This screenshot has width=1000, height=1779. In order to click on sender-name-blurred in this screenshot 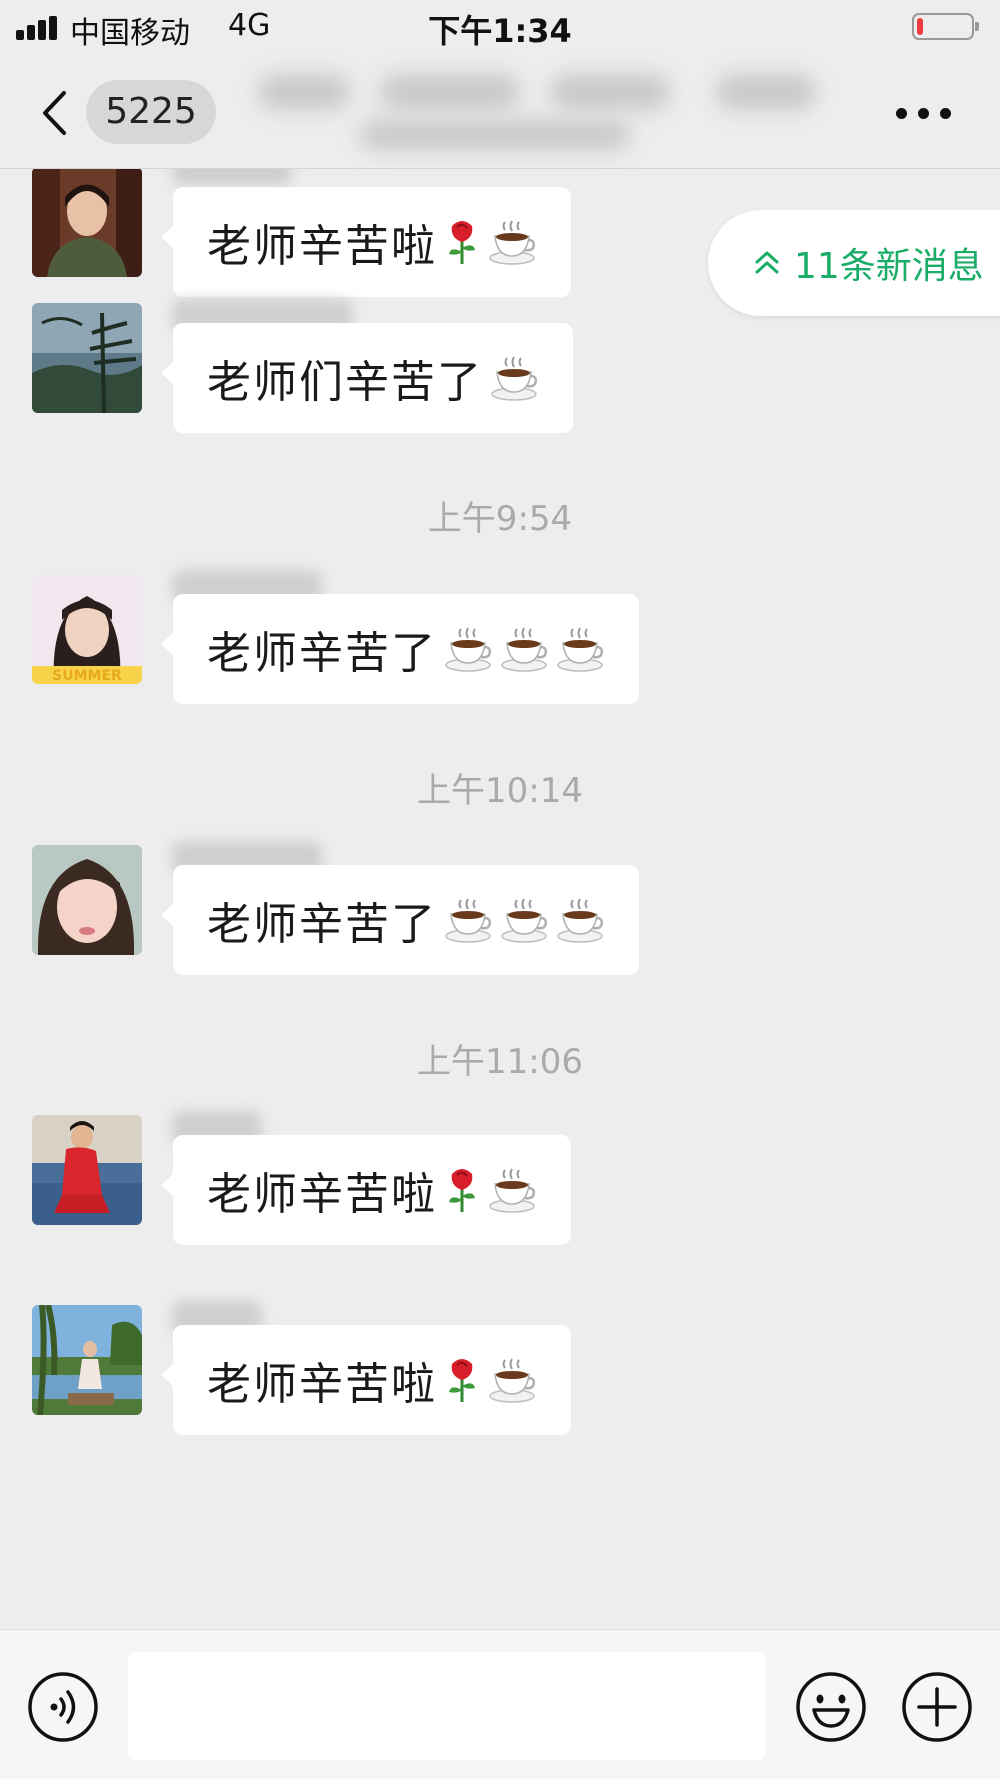, I will do `click(232, 177)`.